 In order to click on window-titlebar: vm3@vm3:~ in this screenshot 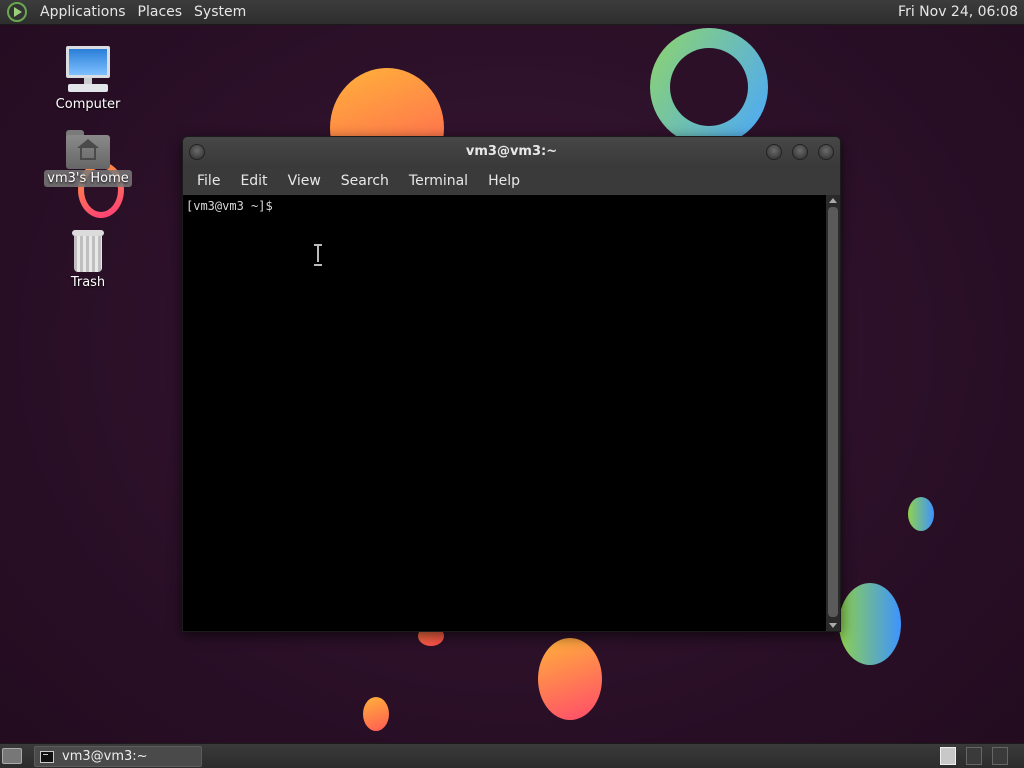, I will do `click(511, 152)`.